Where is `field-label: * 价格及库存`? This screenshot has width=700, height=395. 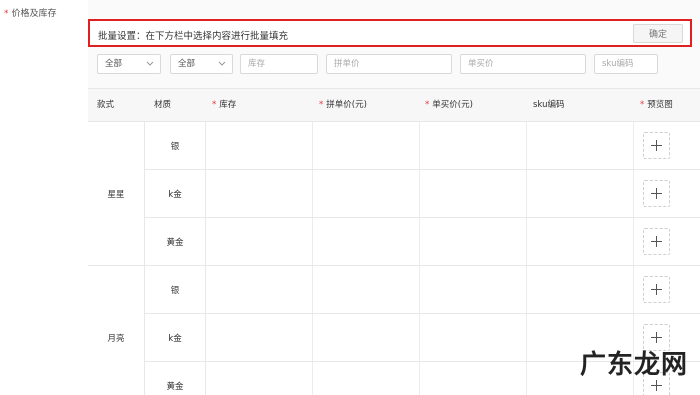
field-label: * 价格及库存 is located at coordinates (30, 12).